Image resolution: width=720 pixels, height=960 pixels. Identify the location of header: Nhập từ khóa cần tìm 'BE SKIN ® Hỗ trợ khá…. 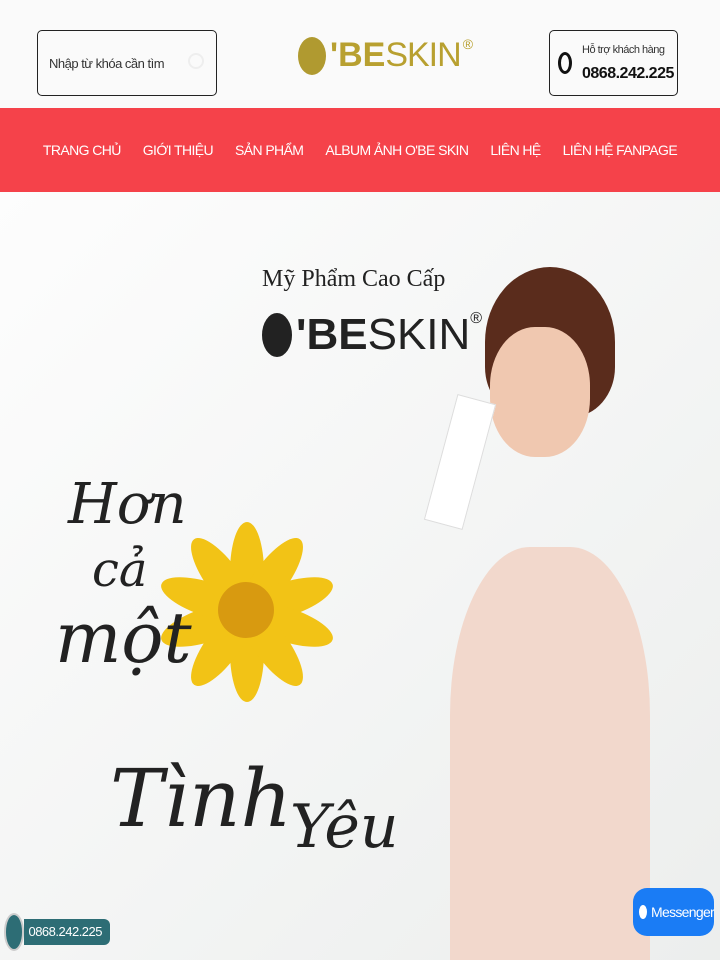
(360, 54).